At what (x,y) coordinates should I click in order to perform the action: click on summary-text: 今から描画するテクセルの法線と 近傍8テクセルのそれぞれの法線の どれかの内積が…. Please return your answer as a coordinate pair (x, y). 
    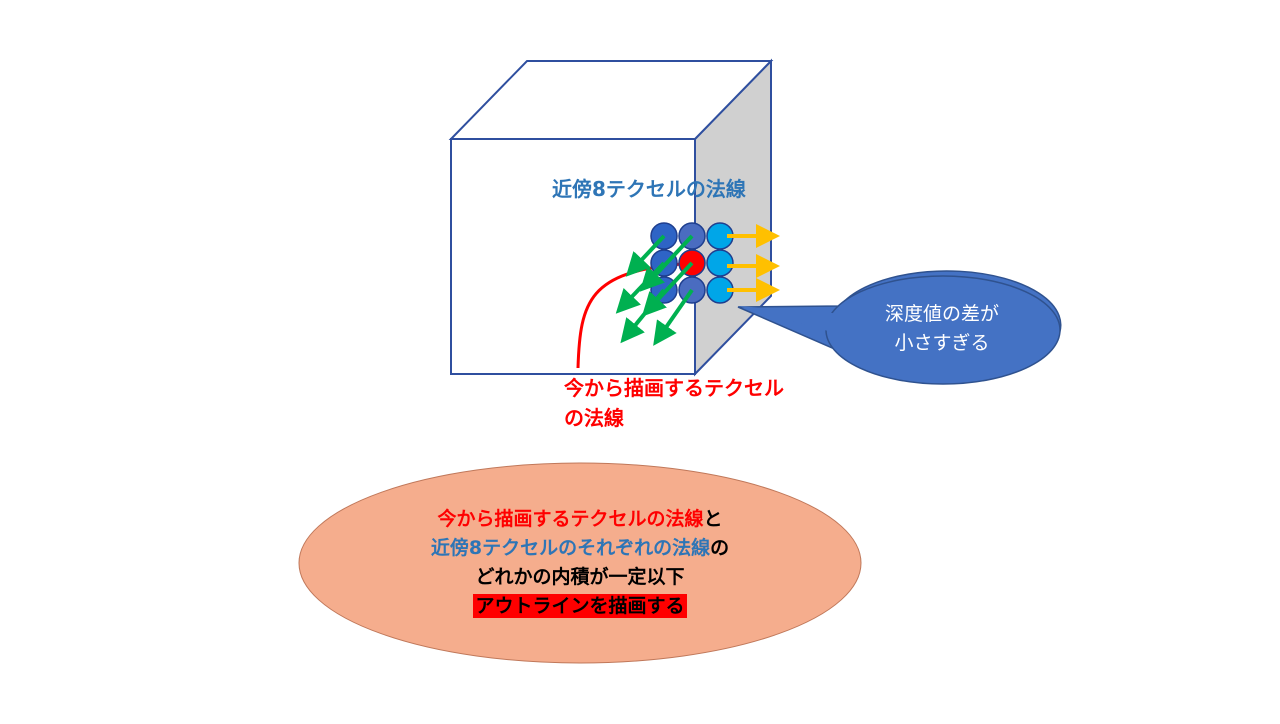
    Looking at the image, I should click on (580, 563).